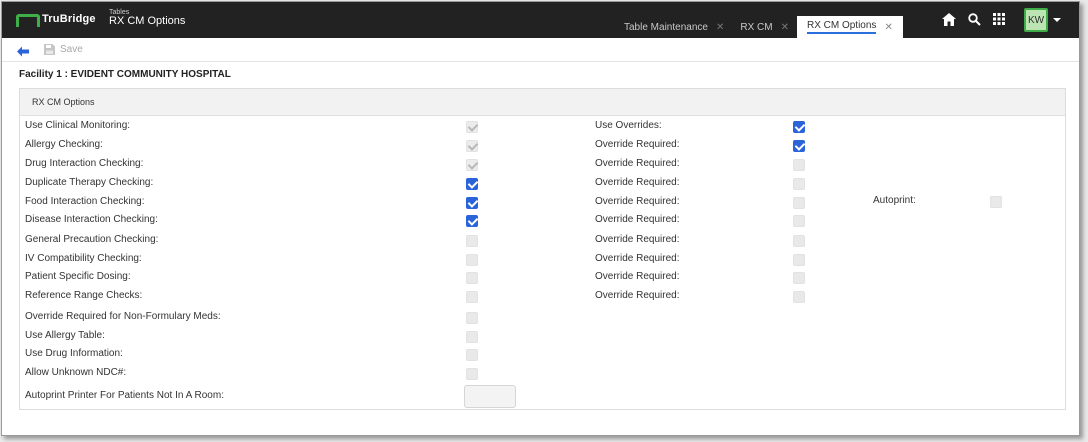 The image size is (1088, 442). Describe the element at coordinates (490, 396) in the screenshot. I see `autoprint-printer-input` at that location.